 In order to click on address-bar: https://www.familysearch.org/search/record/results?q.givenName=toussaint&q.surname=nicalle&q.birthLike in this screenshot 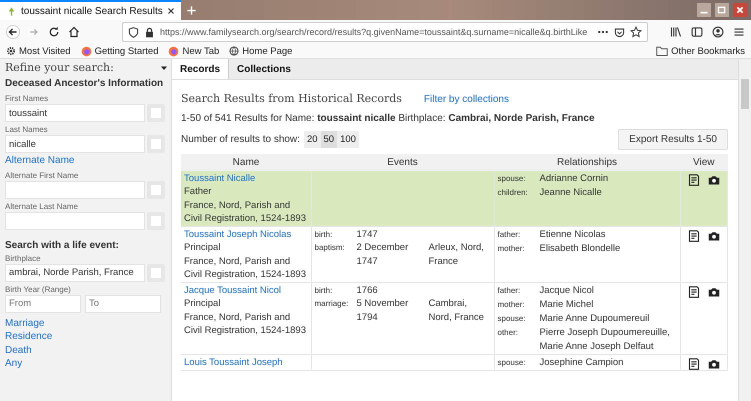, I will do `click(385, 32)`.